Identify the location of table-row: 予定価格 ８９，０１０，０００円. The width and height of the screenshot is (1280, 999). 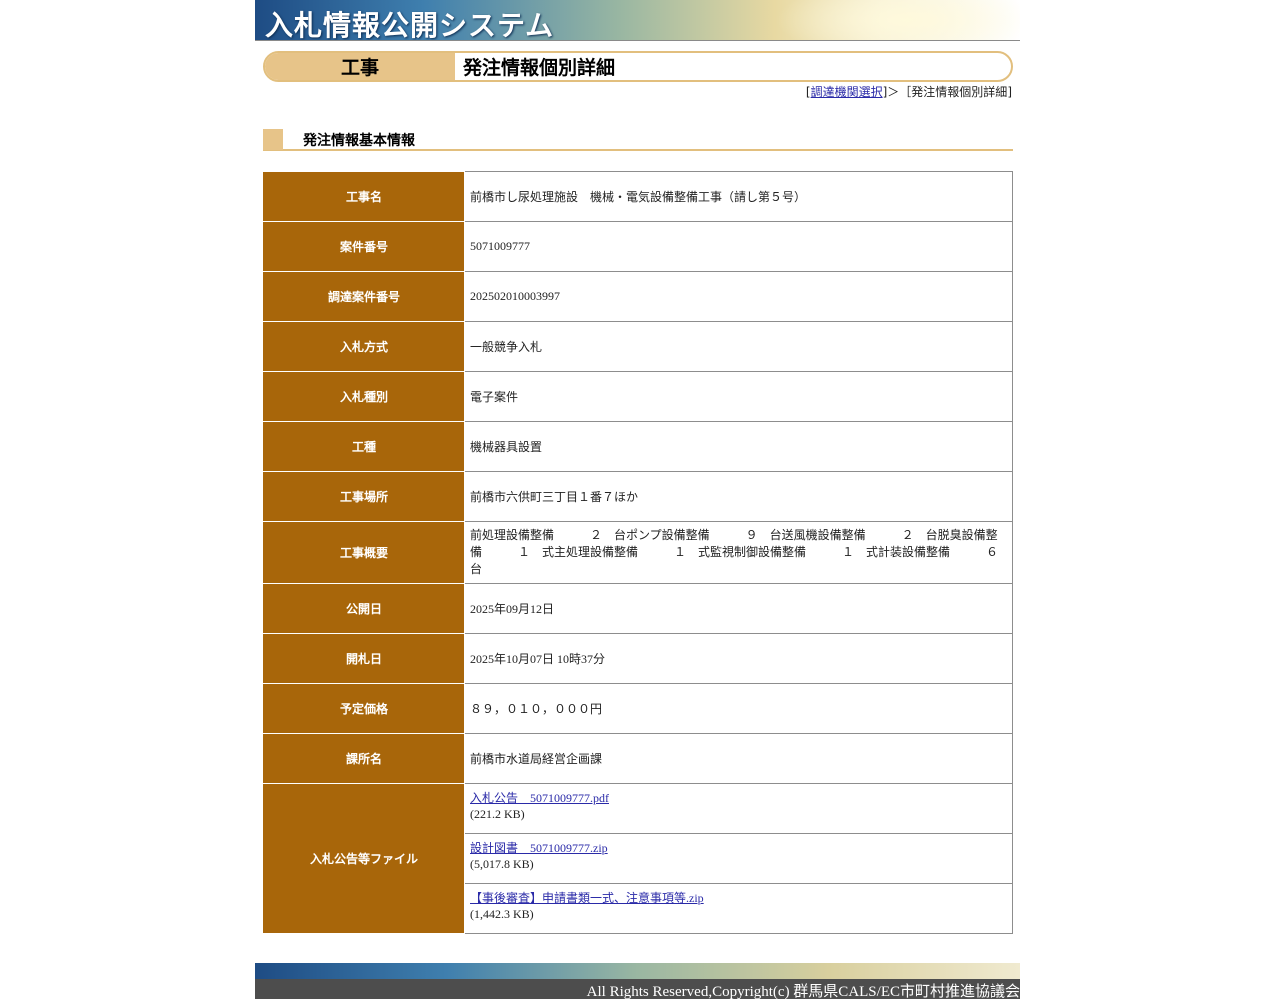
(638, 708).